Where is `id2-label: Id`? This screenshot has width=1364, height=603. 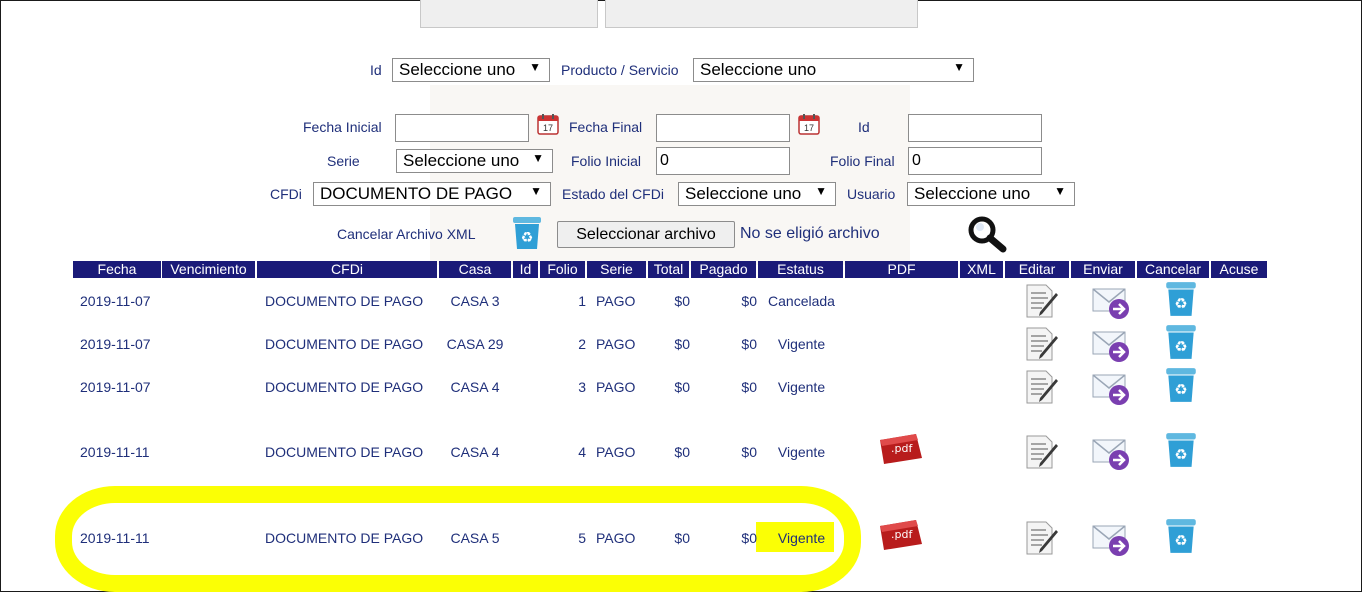 id2-label: Id is located at coordinates (864, 127).